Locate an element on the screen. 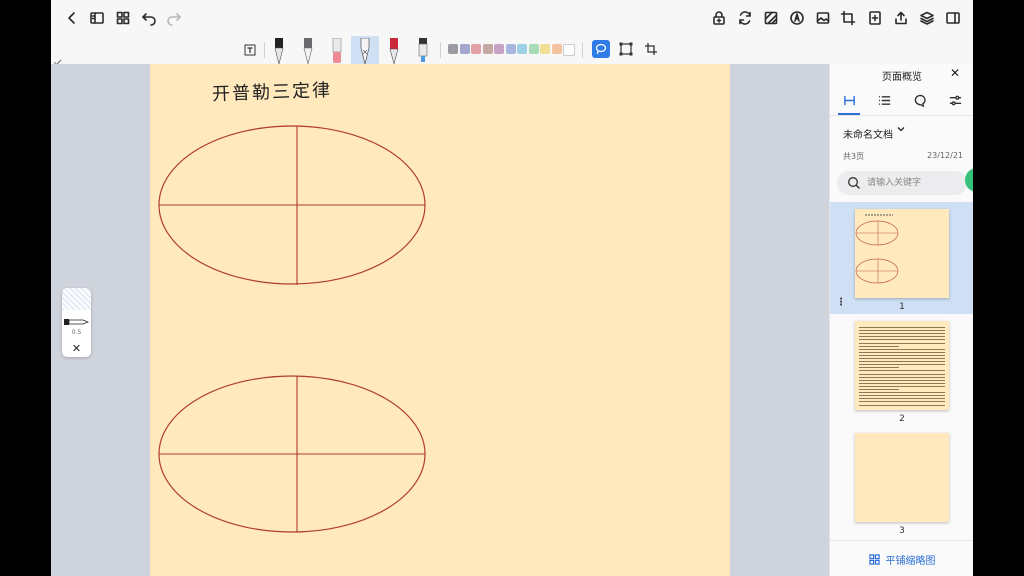  search-box is located at coordinates (902, 183).